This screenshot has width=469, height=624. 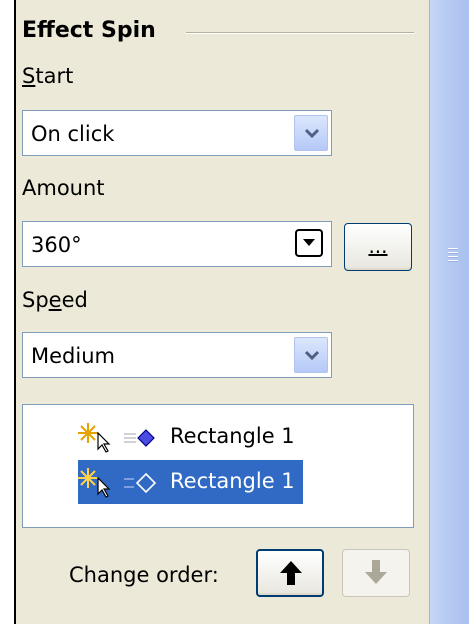 I want to click on speed-label: Speed, so click(x=55, y=300).